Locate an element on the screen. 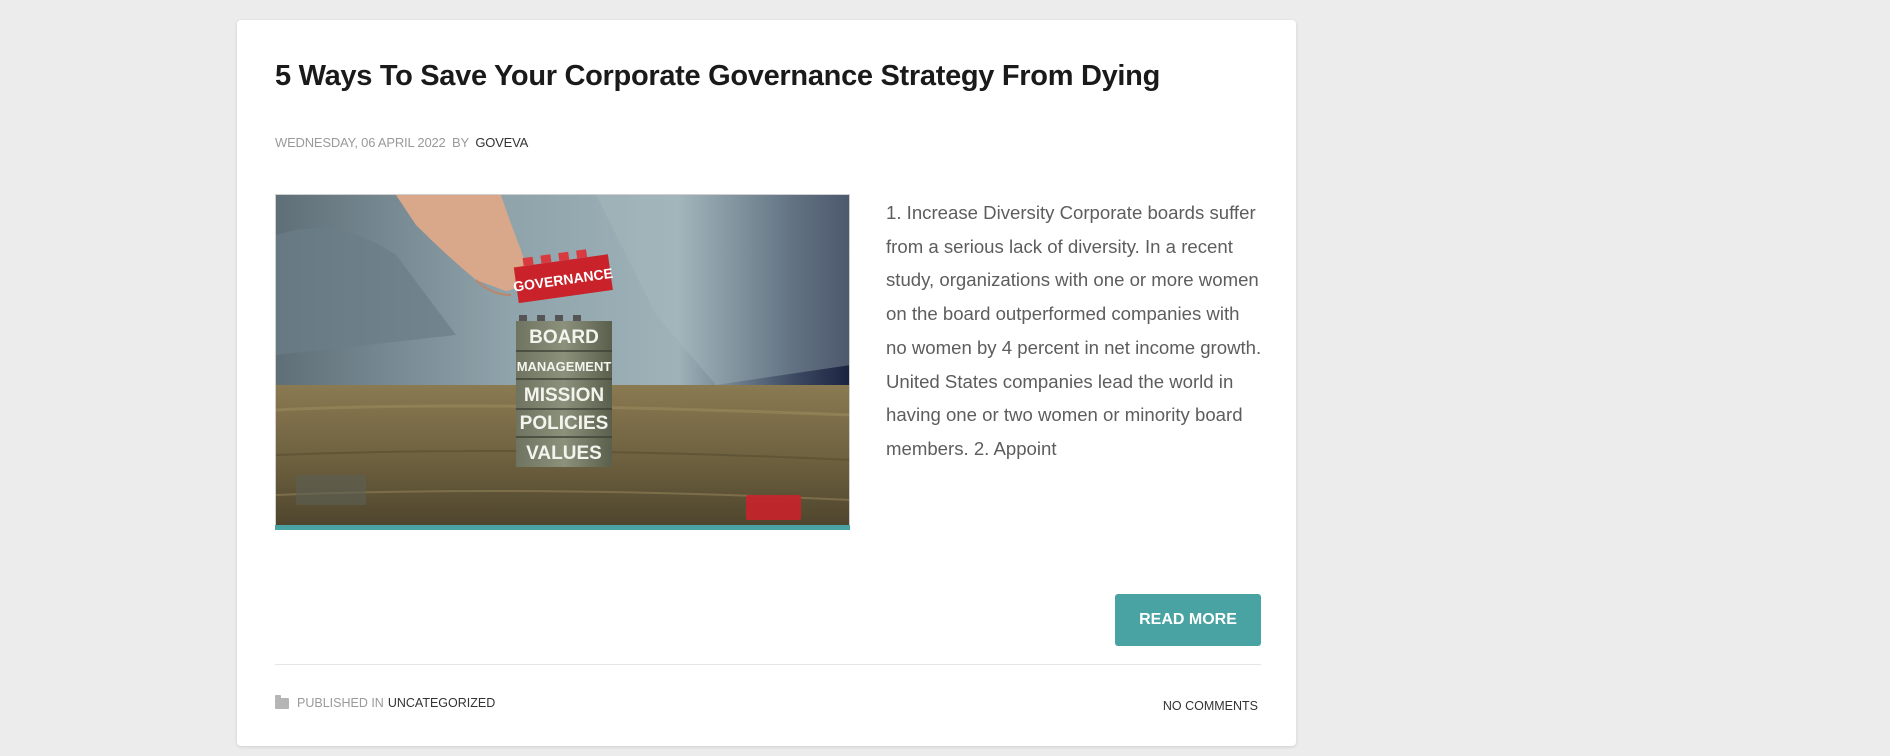 The image size is (1890, 756). folder-icon is located at coordinates (282, 701).